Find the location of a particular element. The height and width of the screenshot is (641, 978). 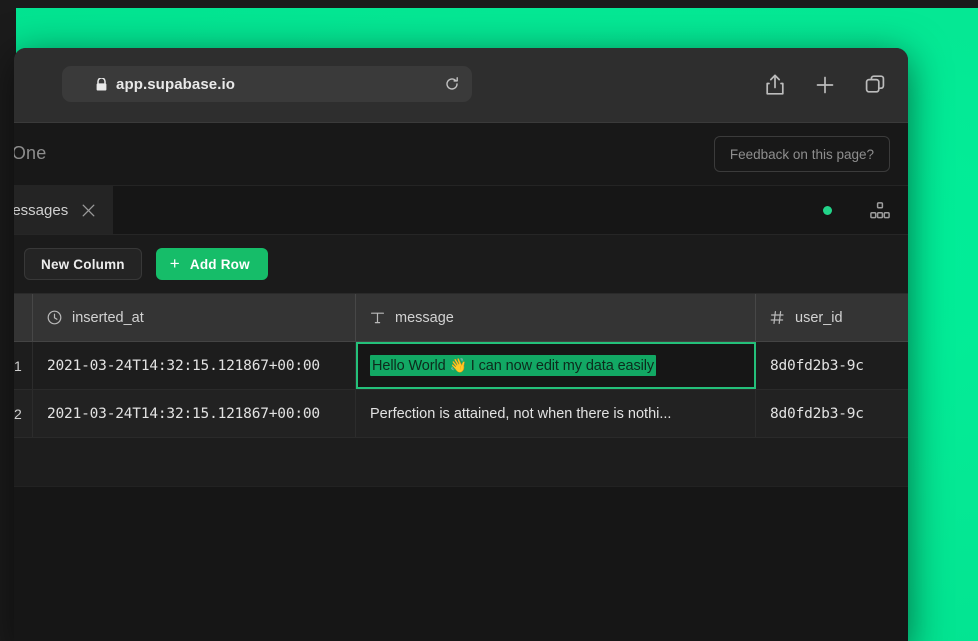

new-column-button: New Column is located at coordinates (83, 264).